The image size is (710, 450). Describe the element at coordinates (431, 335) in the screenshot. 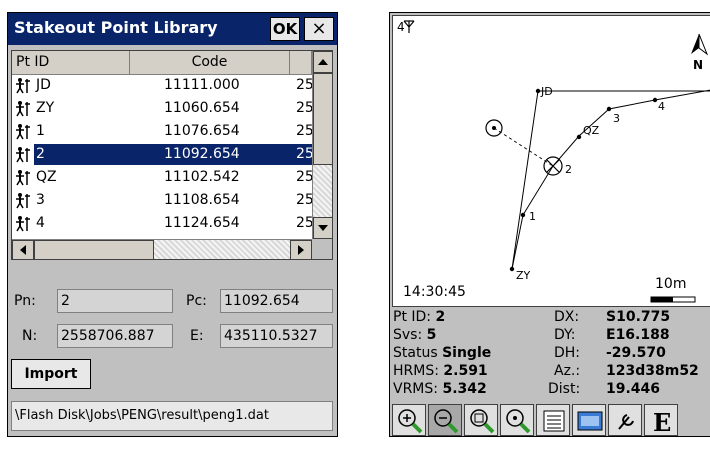

I see `svs-value: 5` at that location.